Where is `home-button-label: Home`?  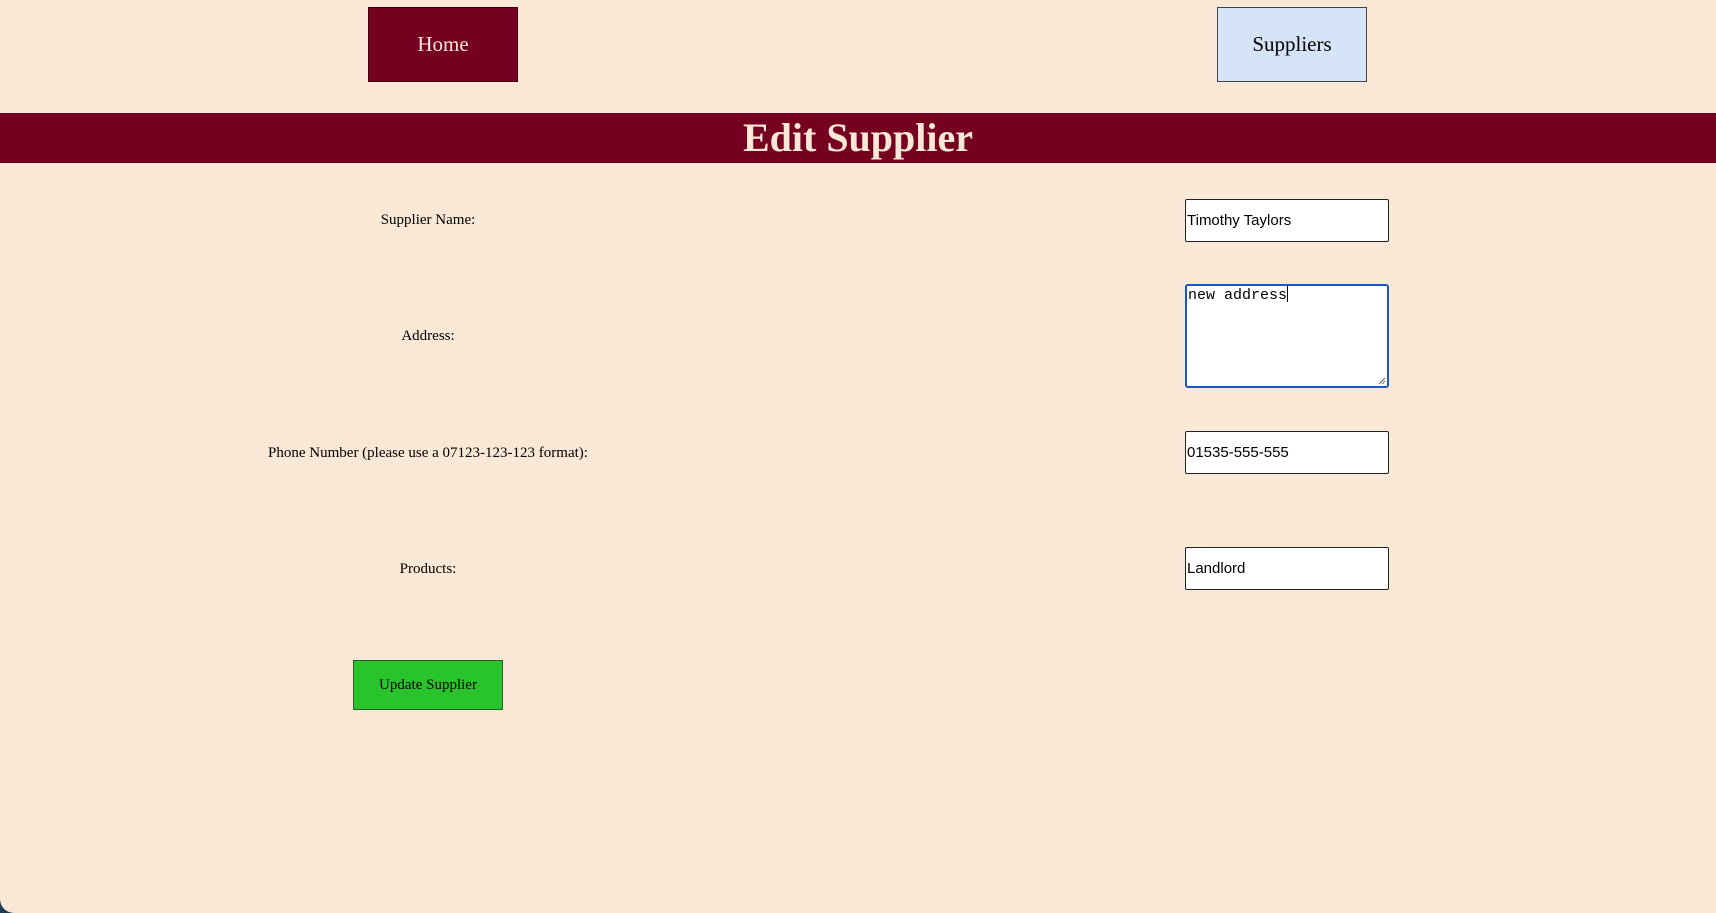 home-button-label: Home is located at coordinates (443, 44).